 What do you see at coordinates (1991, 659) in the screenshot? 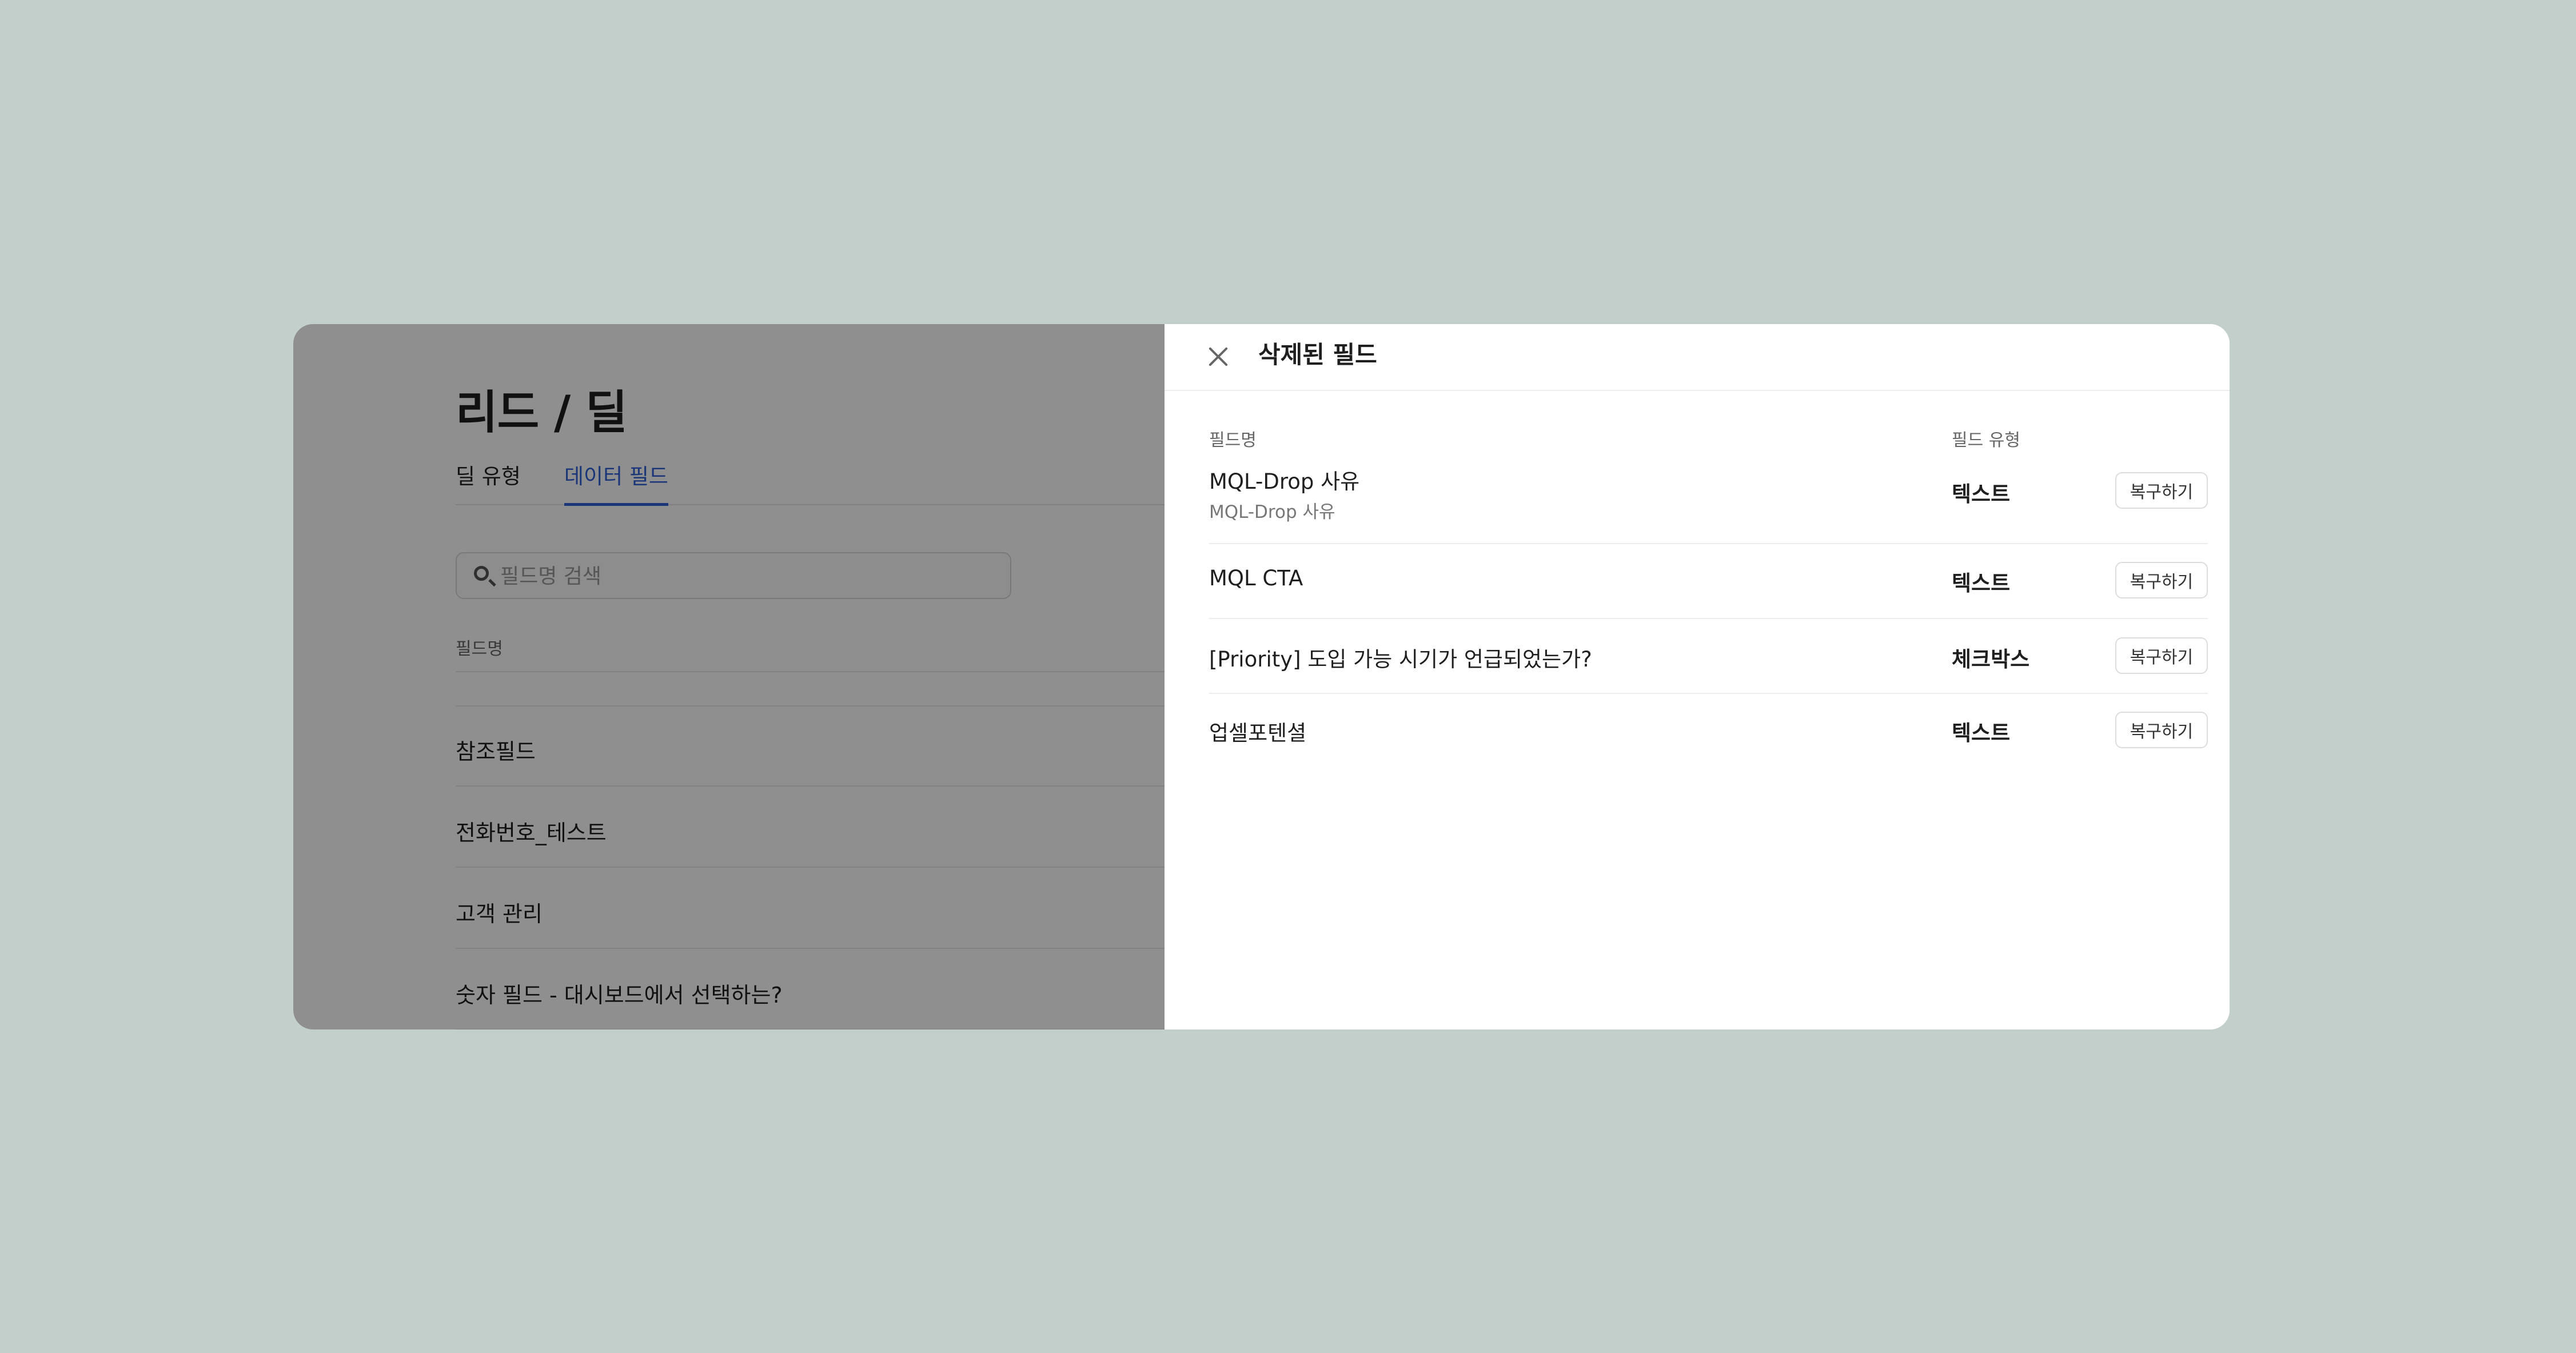
I see `field-type: 체크박스` at bounding box center [1991, 659].